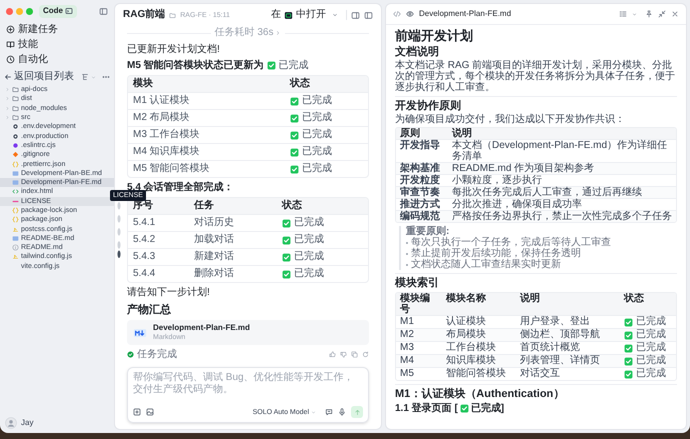 The height and width of the screenshot is (439, 690). What do you see at coordinates (417, 283) in the screenshot?
I see `section-heading: 模块索引` at bounding box center [417, 283].